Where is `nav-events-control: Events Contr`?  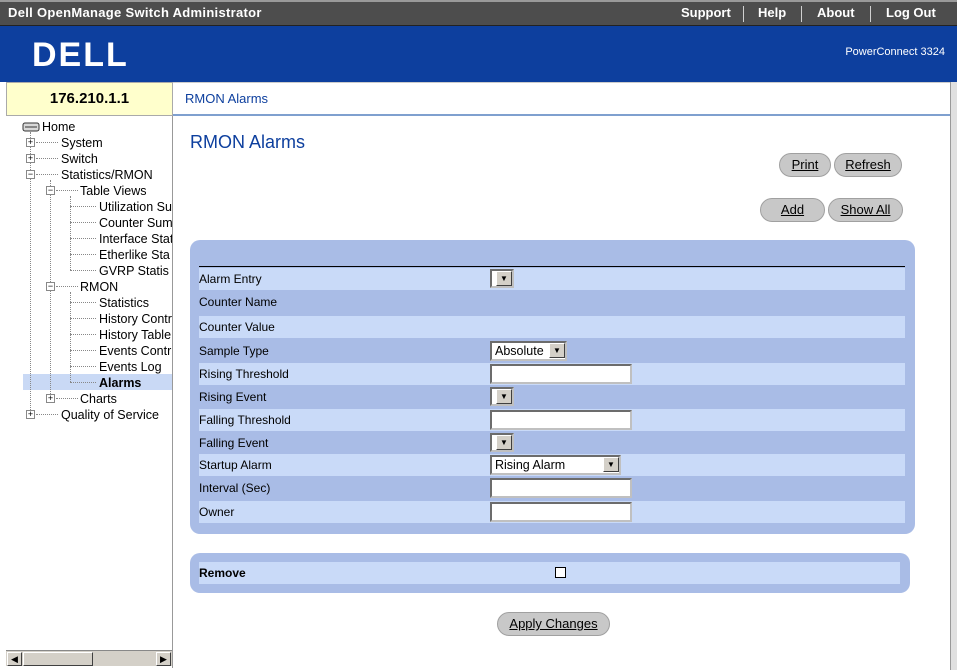
nav-events-control: Events Contr is located at coordinates (135, 351).